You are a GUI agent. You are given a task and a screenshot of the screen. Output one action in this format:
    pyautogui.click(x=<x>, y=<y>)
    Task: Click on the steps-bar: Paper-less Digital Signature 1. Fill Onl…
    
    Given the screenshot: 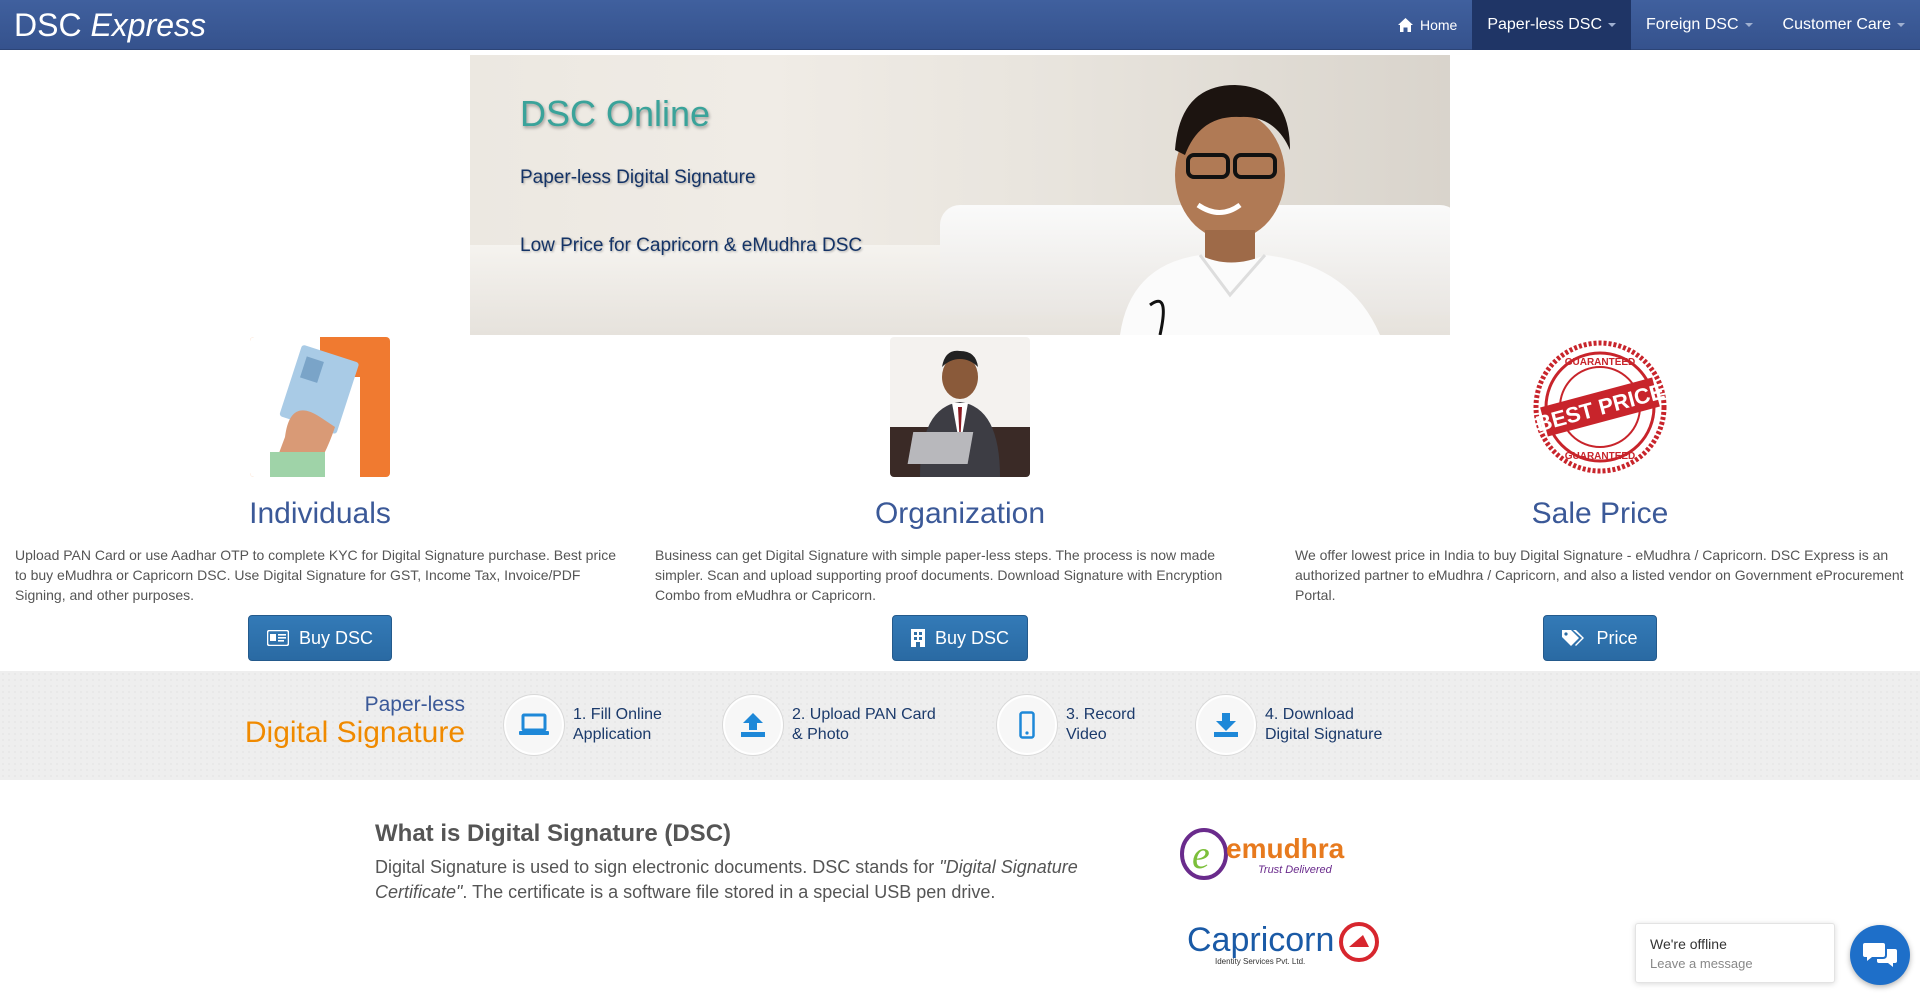 What is the action you would take?
    pyautogui.click(x=960, y=725)
    